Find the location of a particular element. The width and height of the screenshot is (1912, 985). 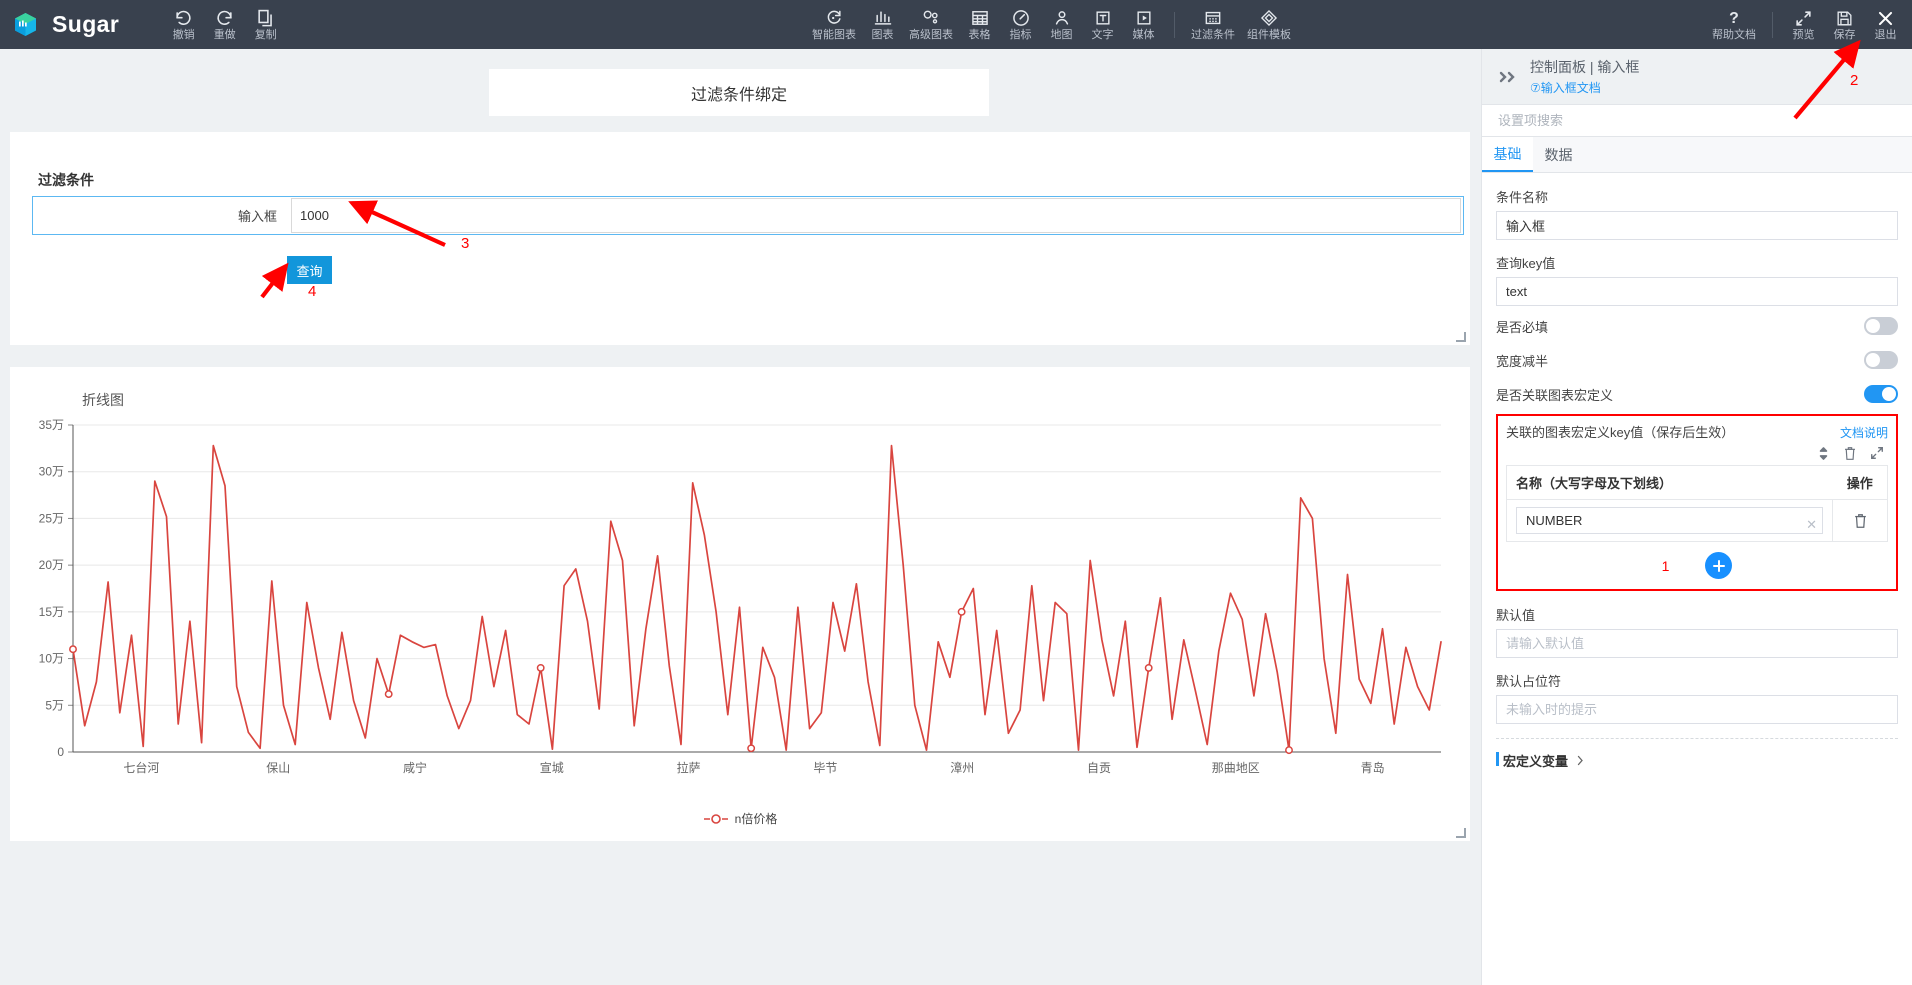

undo-label: 撤销 is located at coordinates (183, 35).